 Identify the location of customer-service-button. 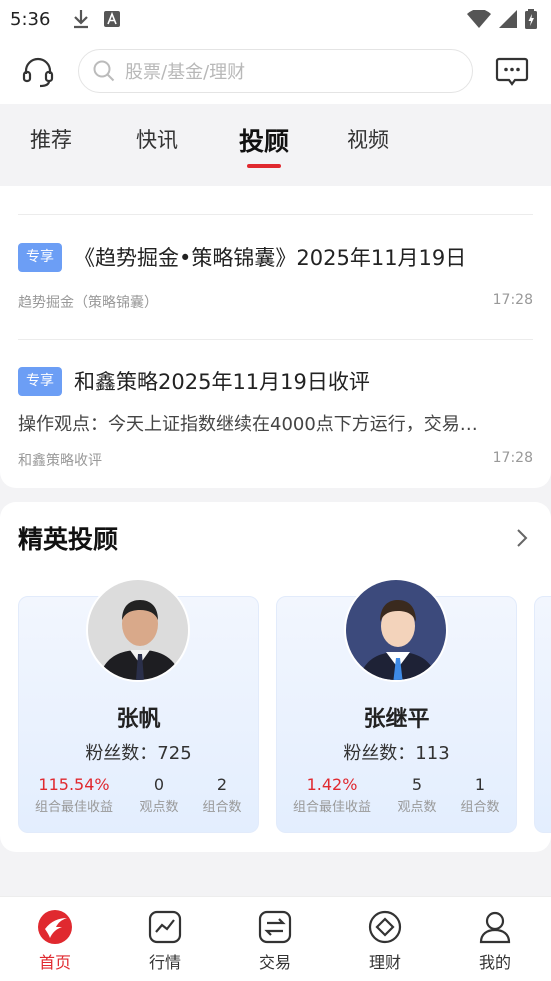
(38, 72).